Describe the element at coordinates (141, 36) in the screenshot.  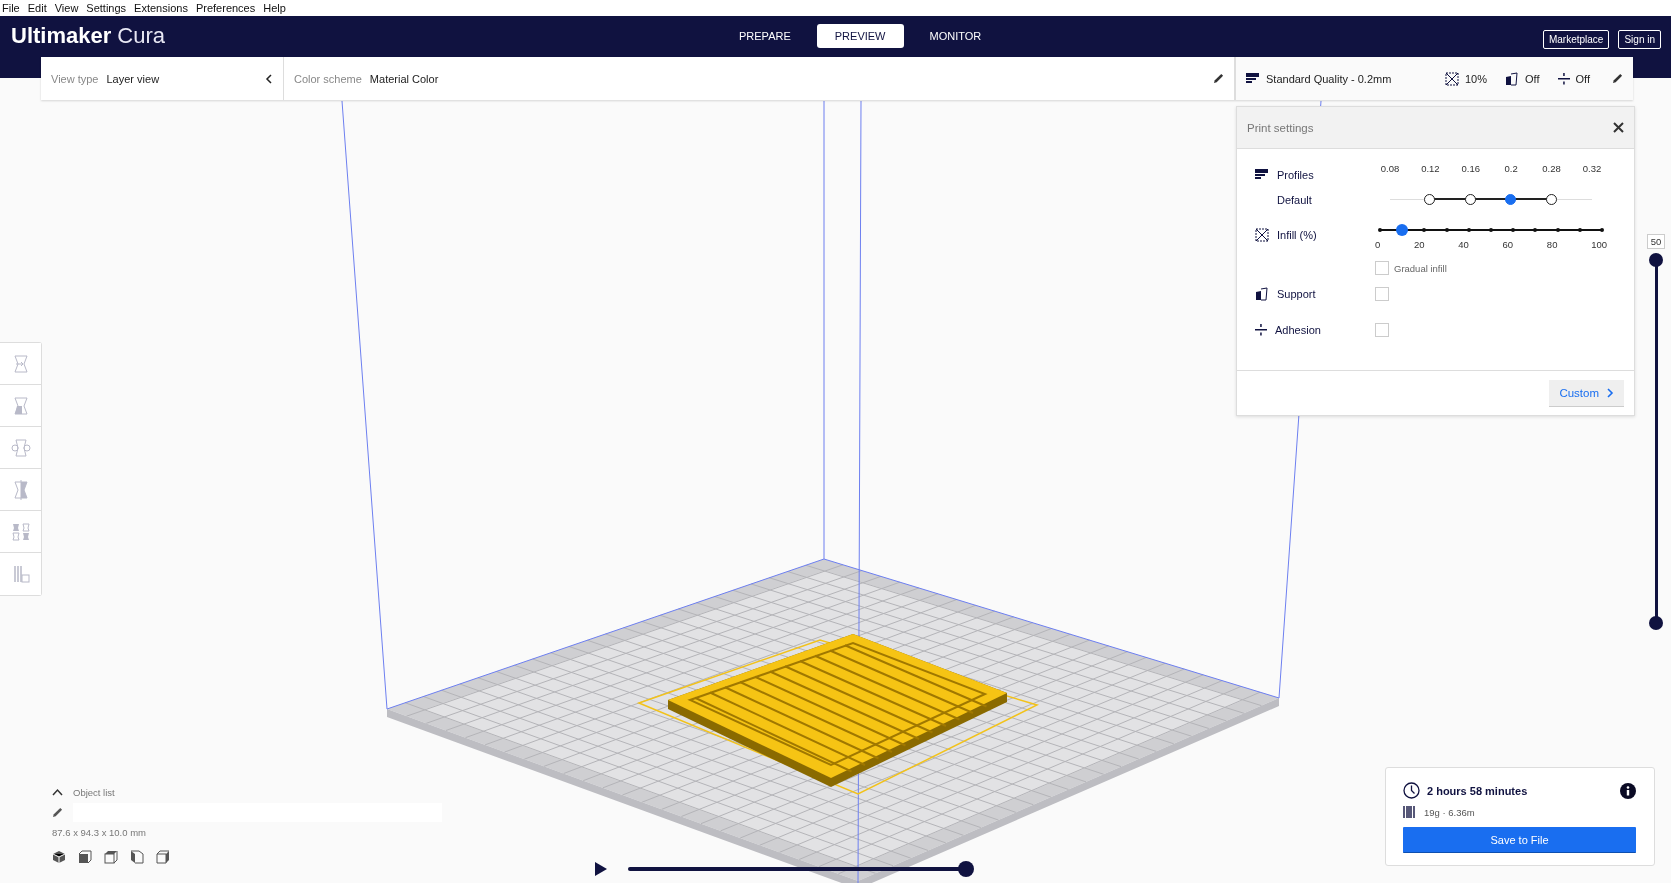
I see `logo-text: Cura` at that location.